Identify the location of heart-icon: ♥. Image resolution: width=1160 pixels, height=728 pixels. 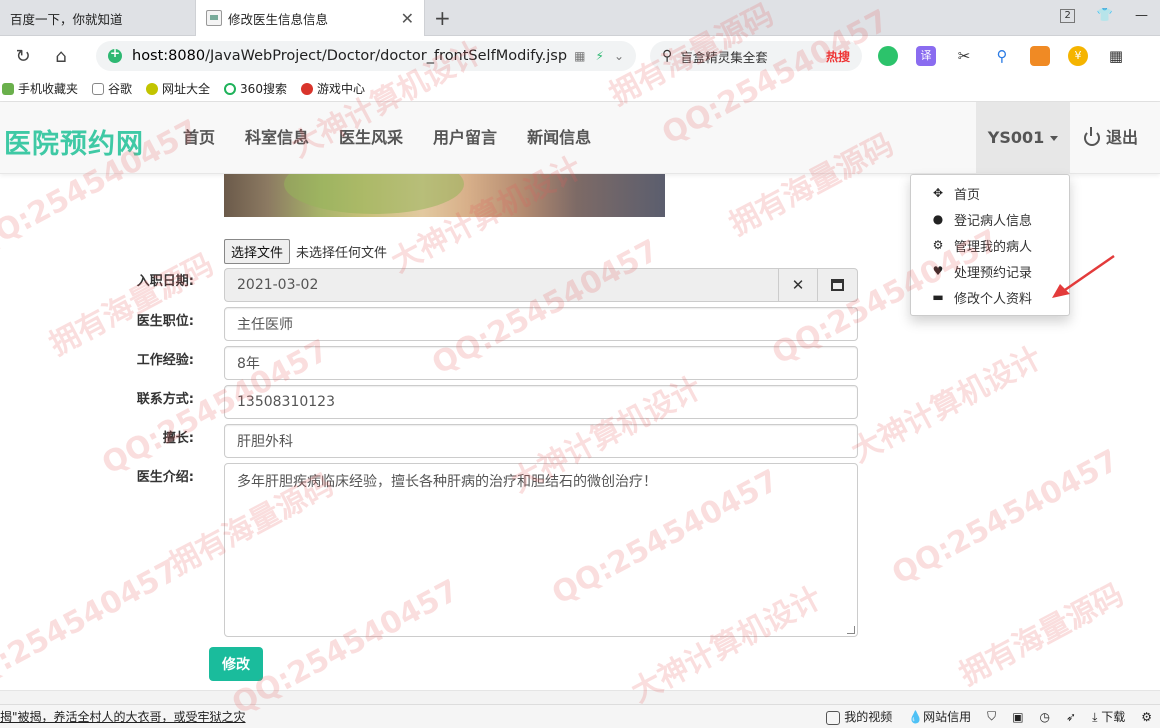
(938, 271).